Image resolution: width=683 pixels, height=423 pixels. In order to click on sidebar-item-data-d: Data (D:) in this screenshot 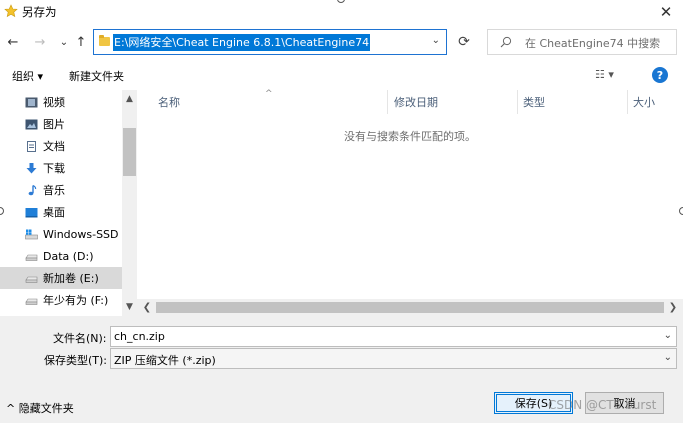, I will do `click(61, 256)`.